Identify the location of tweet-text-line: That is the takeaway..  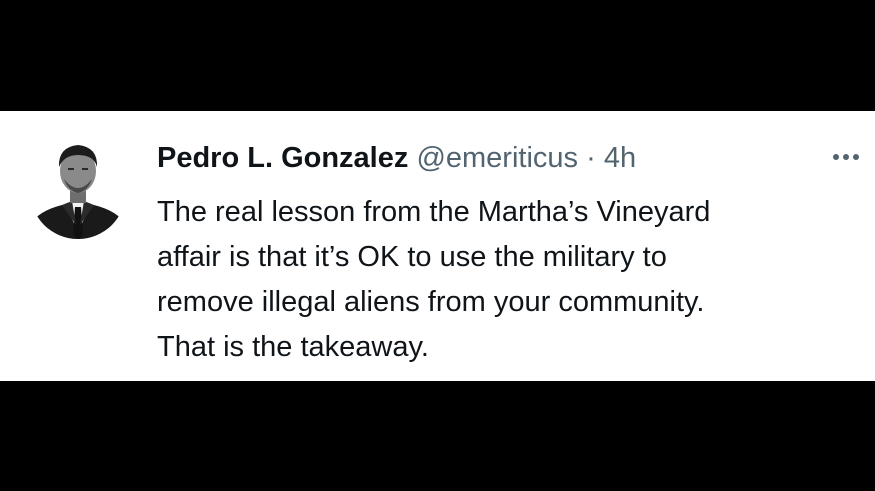
(293, 347).